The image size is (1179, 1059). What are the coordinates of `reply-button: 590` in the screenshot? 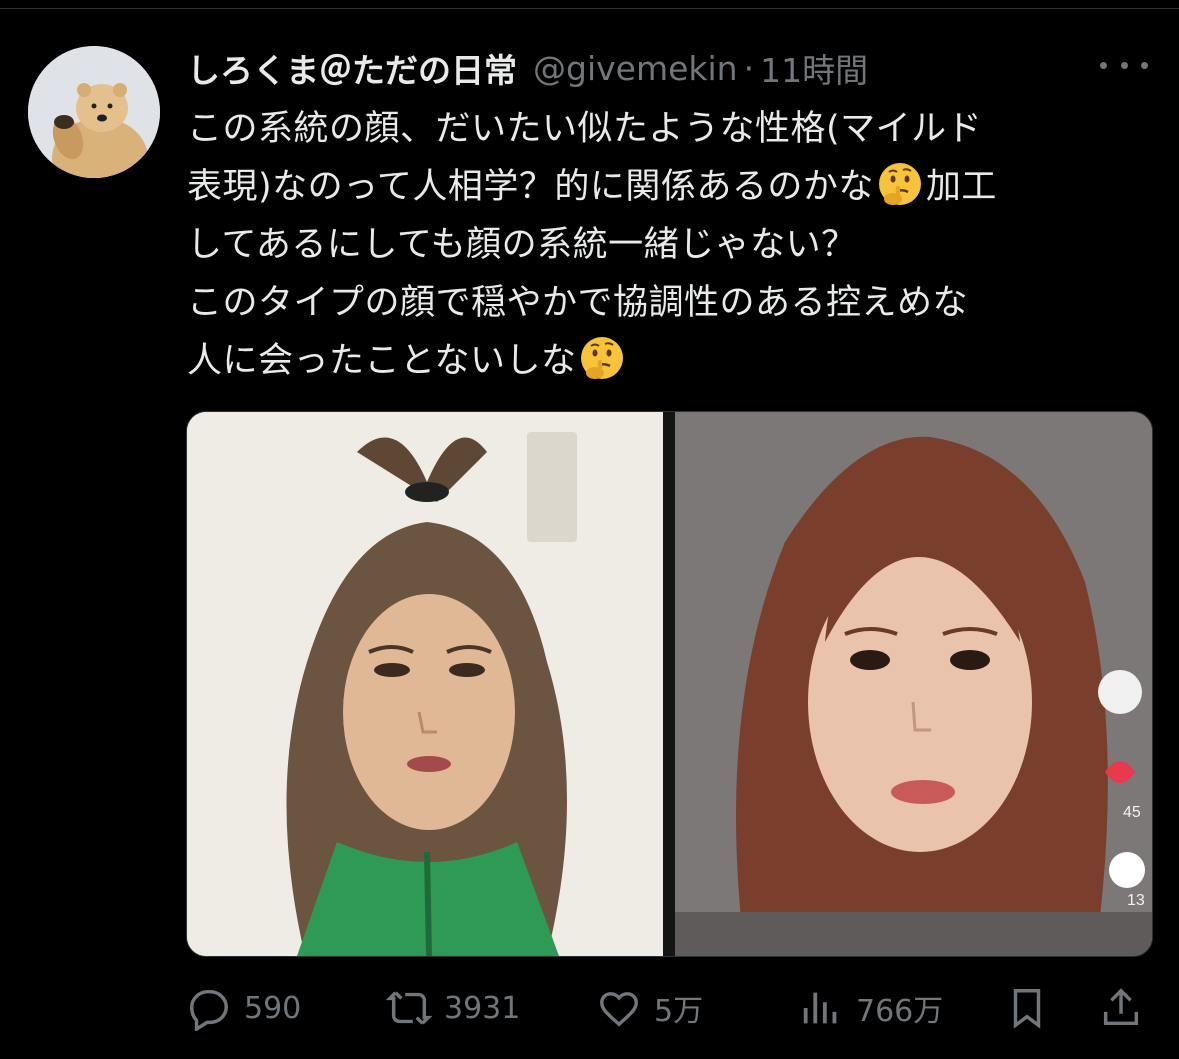 It's located at (243, 1008).